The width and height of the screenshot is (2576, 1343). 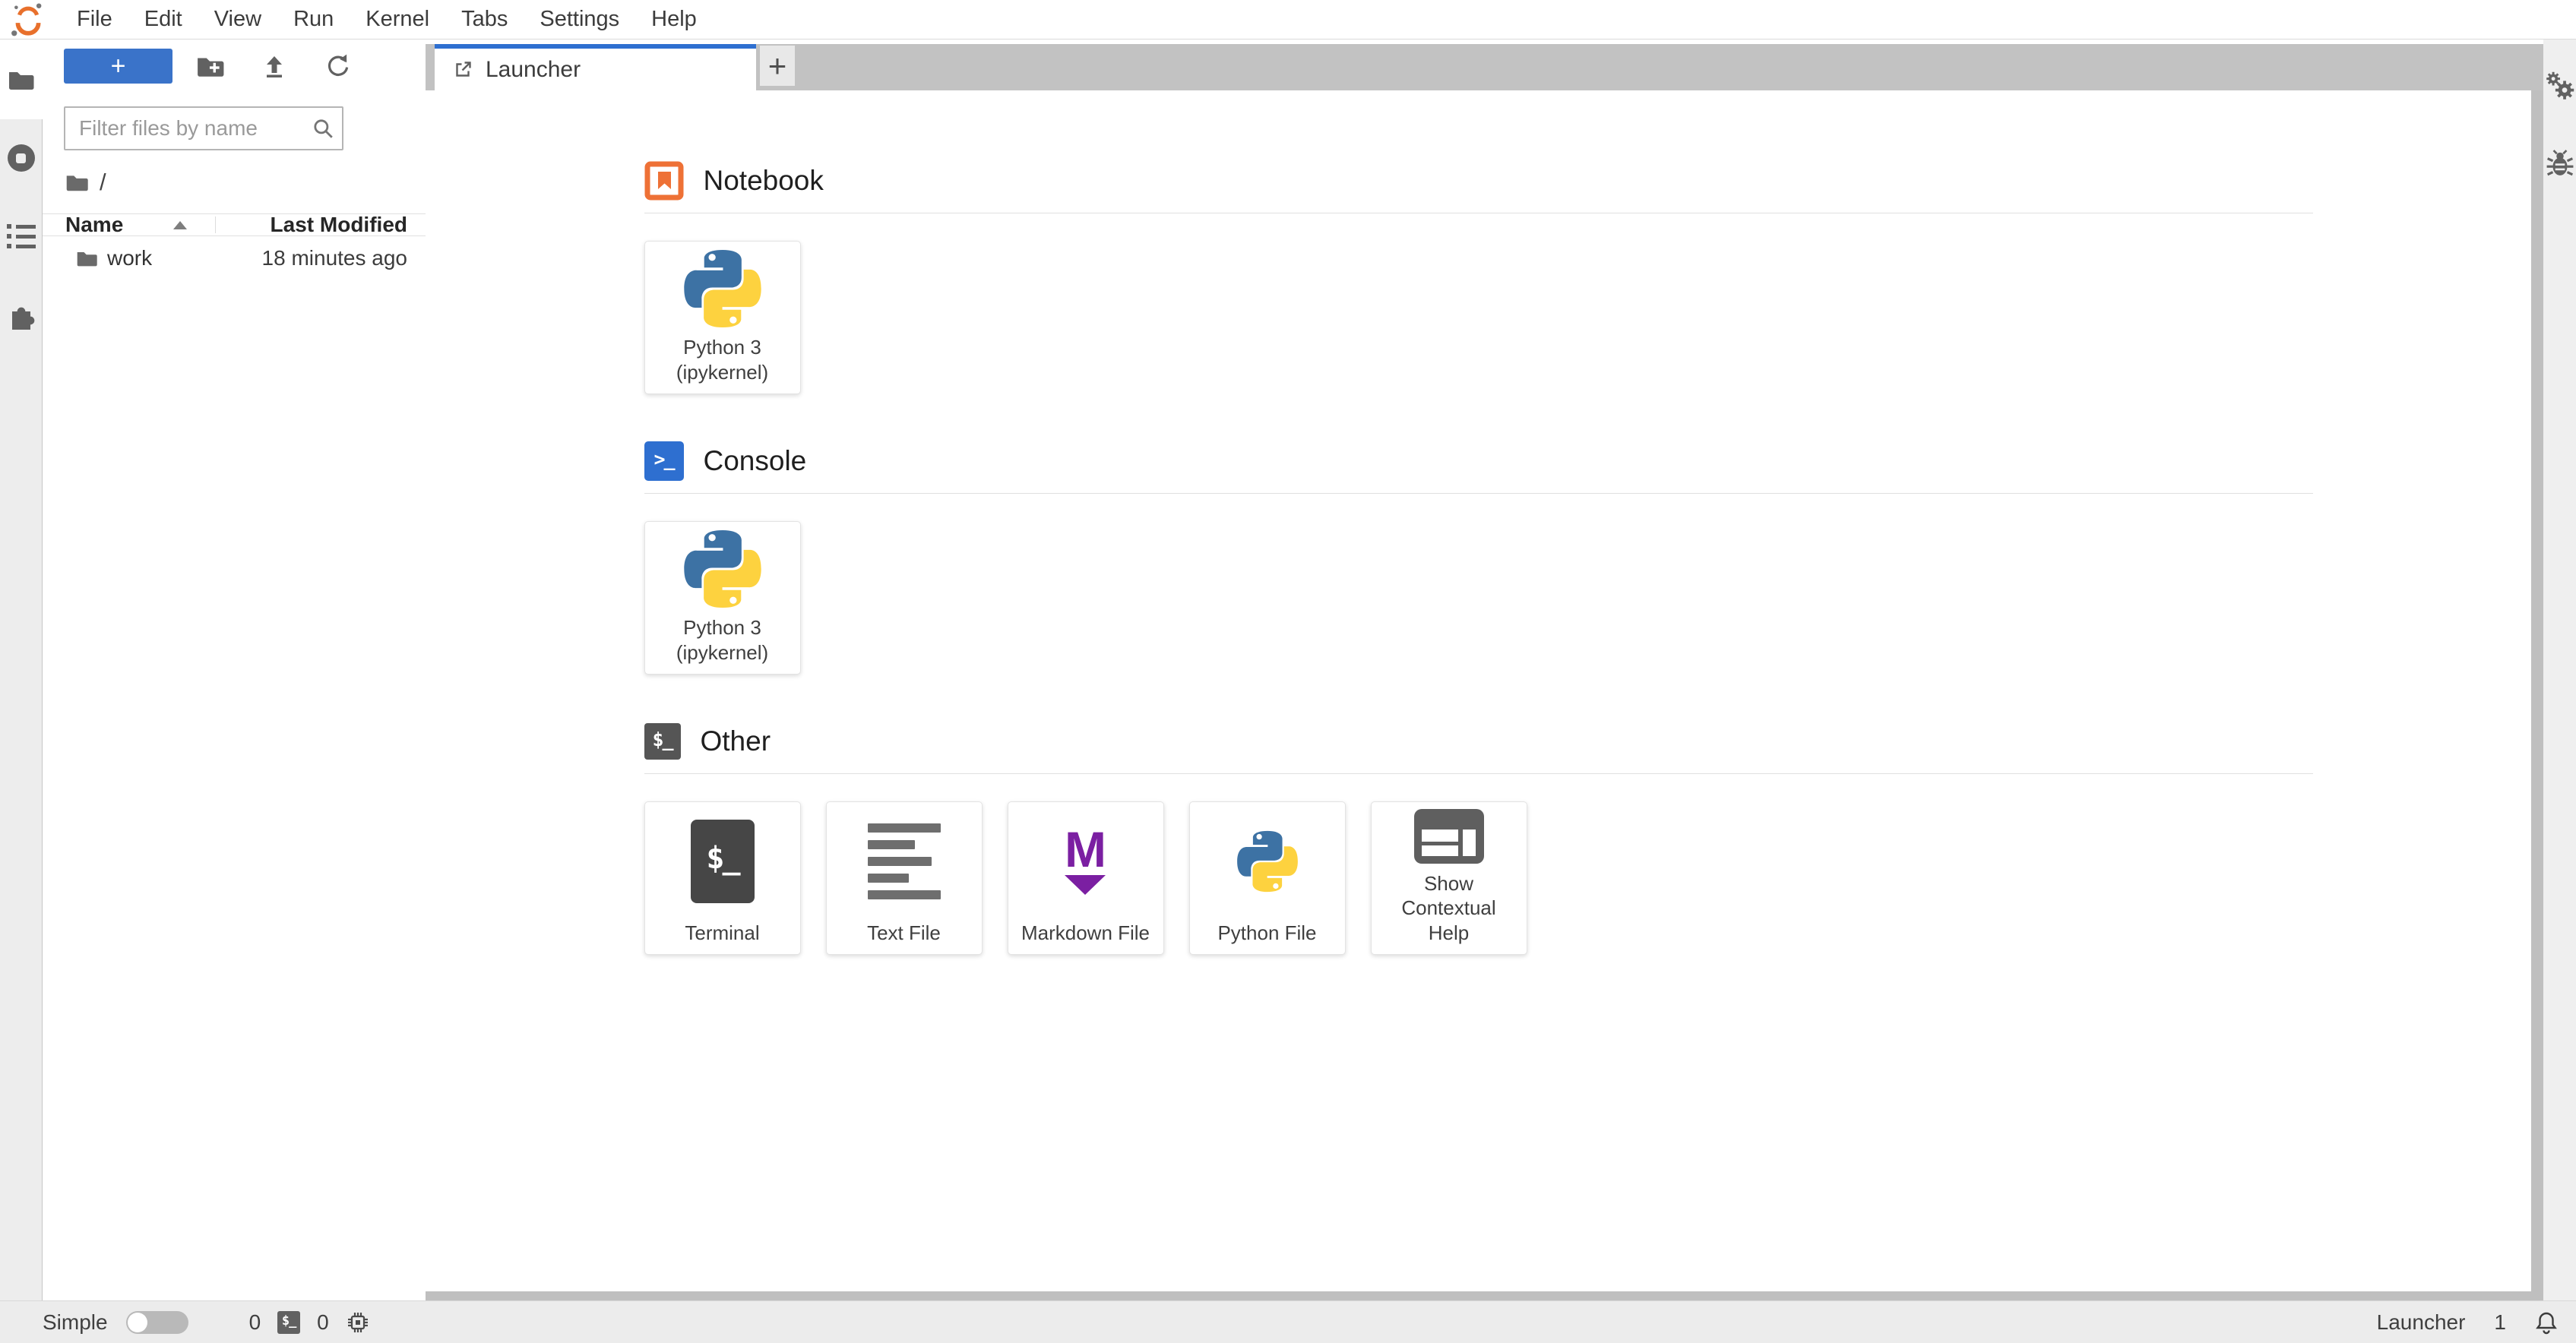 I want to click on markdown-icon: M, so click(x=1085, y=860).